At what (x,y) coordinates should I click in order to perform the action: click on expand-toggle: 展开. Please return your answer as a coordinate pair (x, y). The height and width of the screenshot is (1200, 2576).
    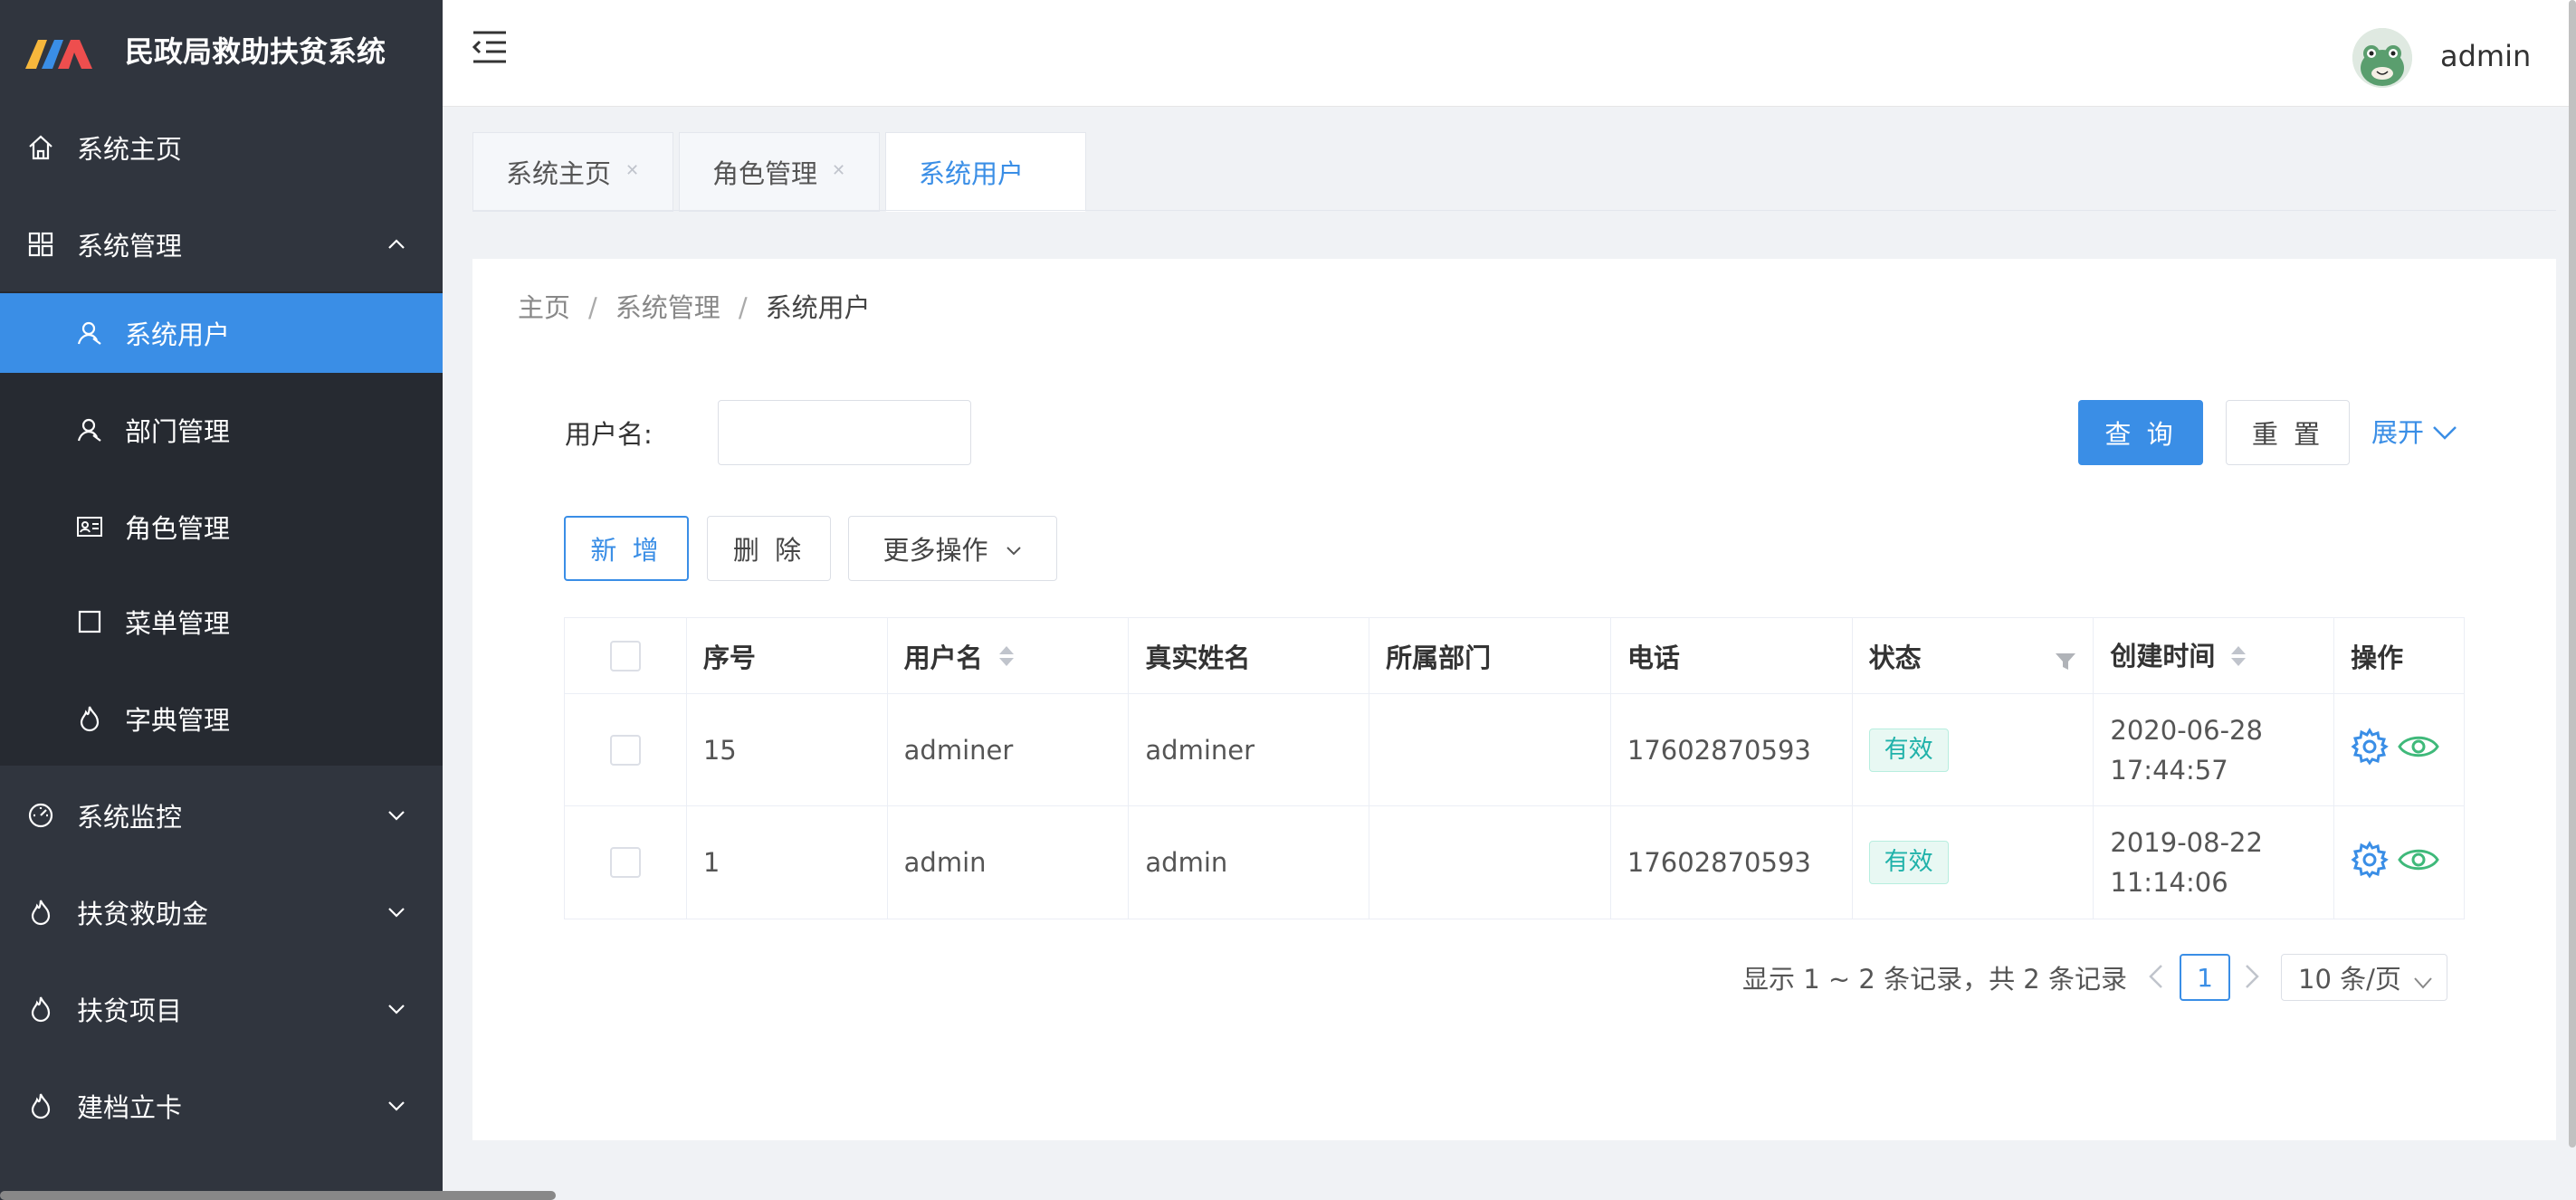
    Looking at the image, I should click on (2414, 432).